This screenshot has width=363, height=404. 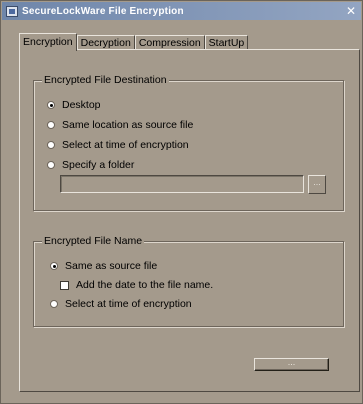 I want to click on title-bar: SecureLockWare File Encryption ✕, so click(x=181, y=11).